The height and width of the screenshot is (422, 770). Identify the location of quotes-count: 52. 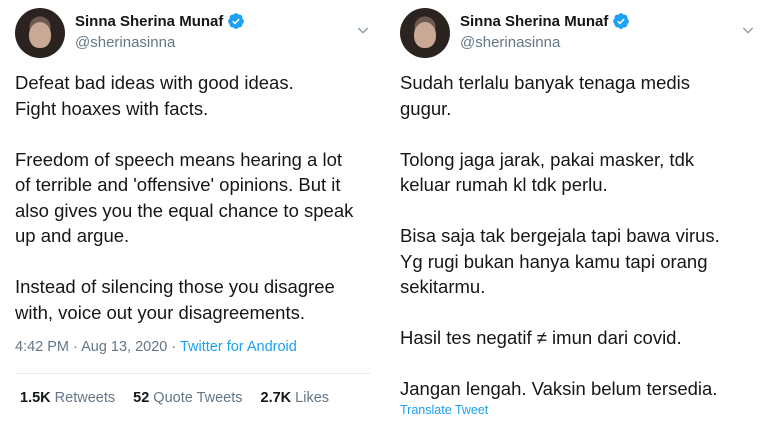
(141, 398).